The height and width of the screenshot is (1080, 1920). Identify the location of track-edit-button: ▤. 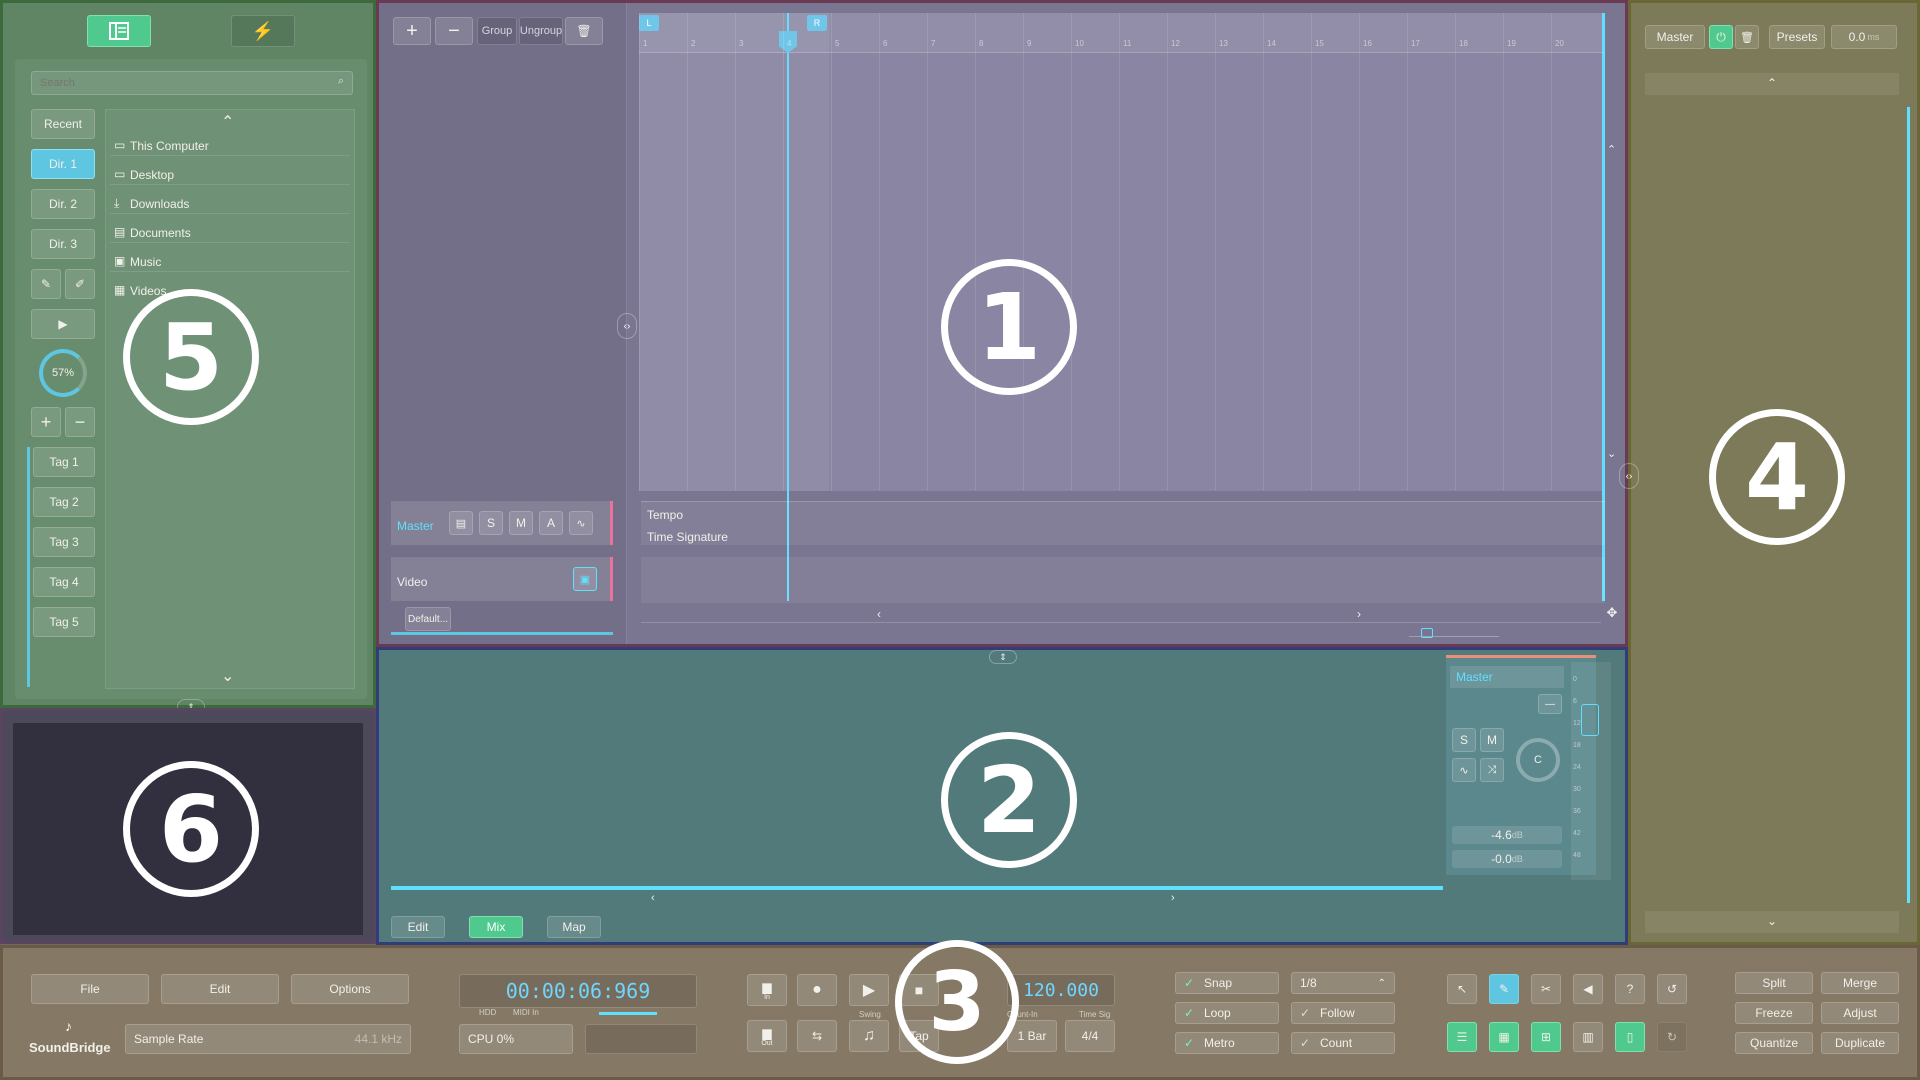
(461, 523).